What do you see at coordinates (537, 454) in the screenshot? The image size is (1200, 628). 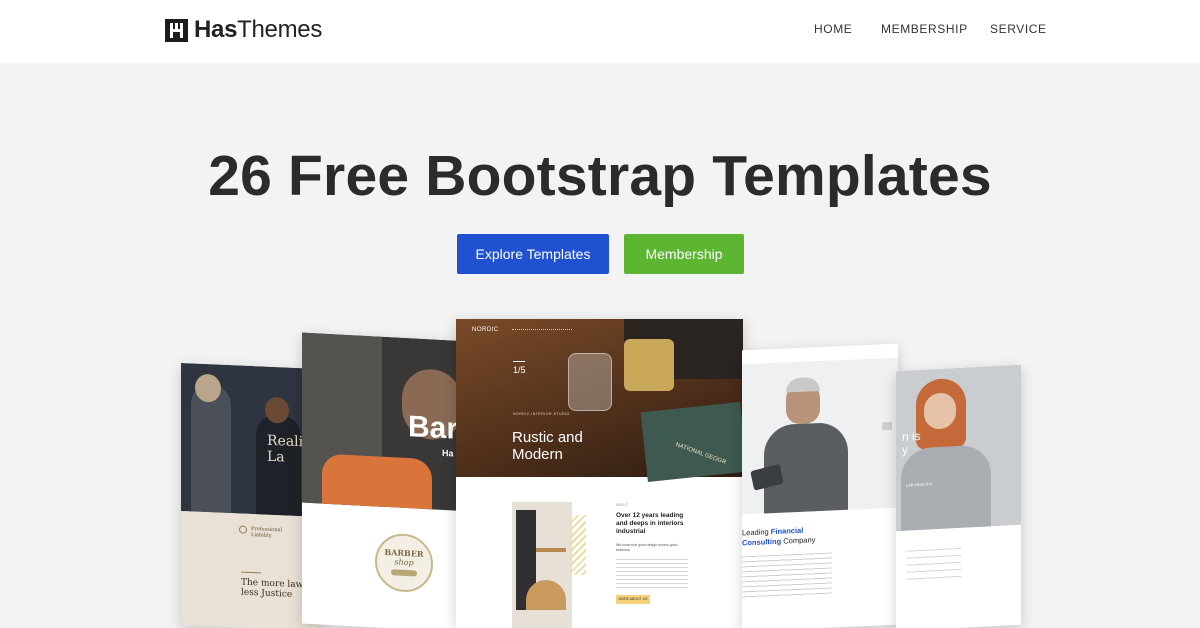 I see `nordic-headline-line-2: Modern` at bounding box center [537, 454].